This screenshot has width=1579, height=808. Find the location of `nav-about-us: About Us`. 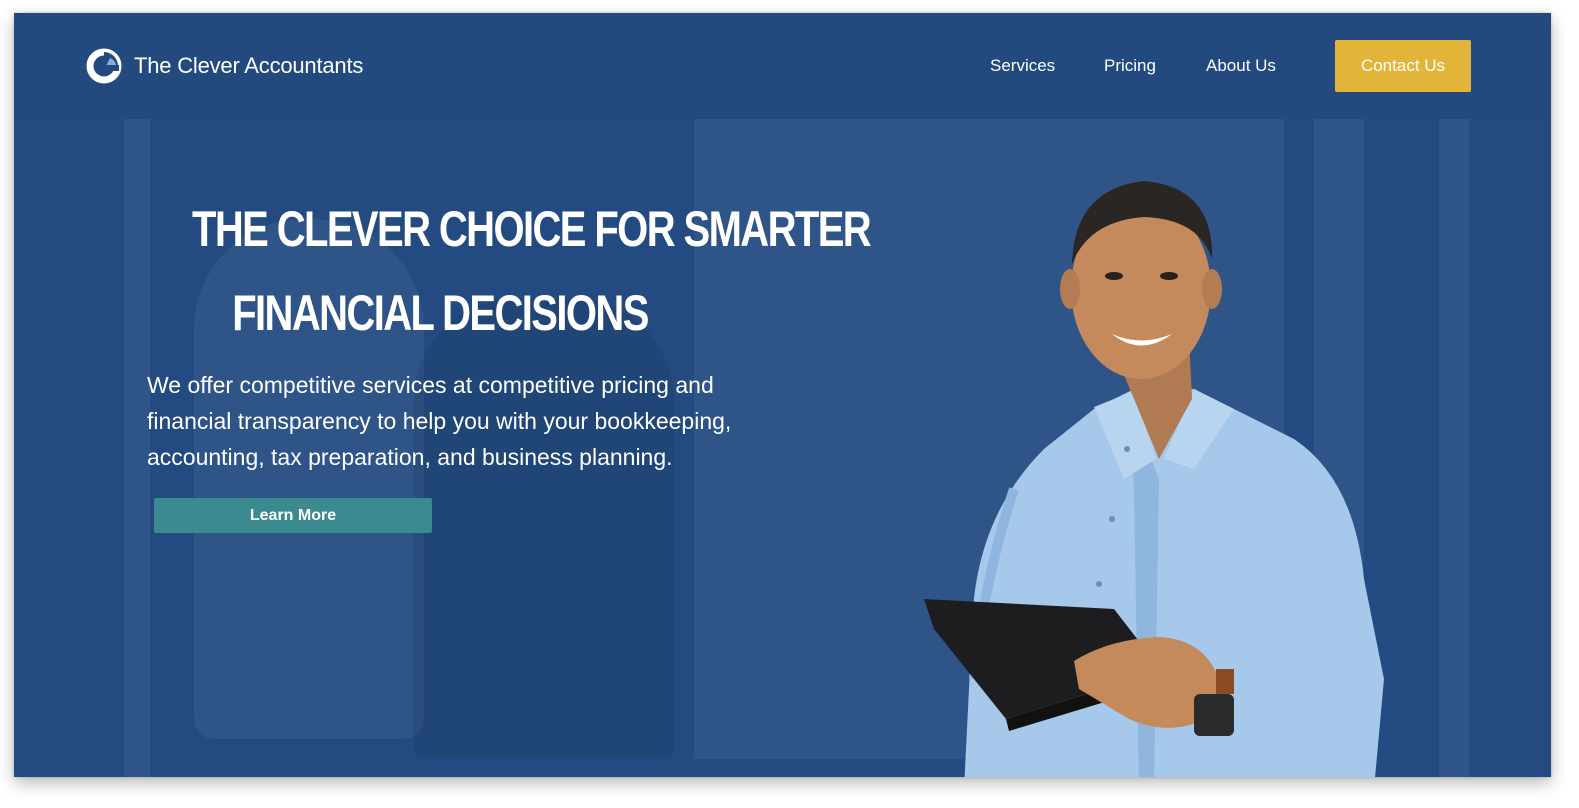

nav-about-us: About Us is located at coordinates (1241, 66).